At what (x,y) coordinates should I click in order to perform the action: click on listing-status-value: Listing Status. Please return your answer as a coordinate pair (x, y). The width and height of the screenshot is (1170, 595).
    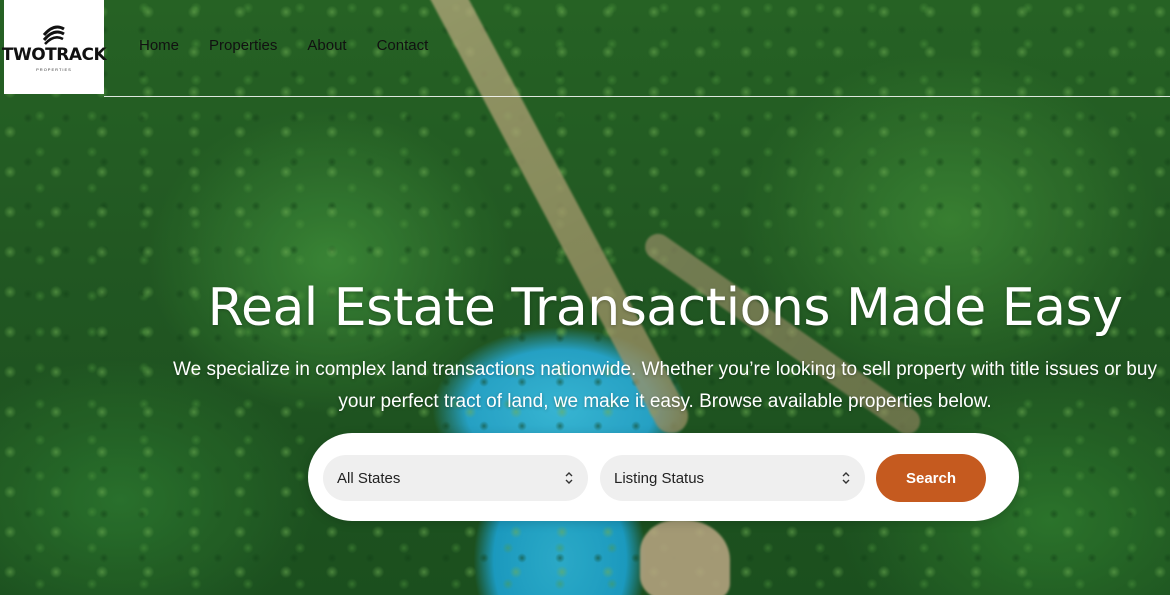
    Looking at the image, I should click on (659, 478).